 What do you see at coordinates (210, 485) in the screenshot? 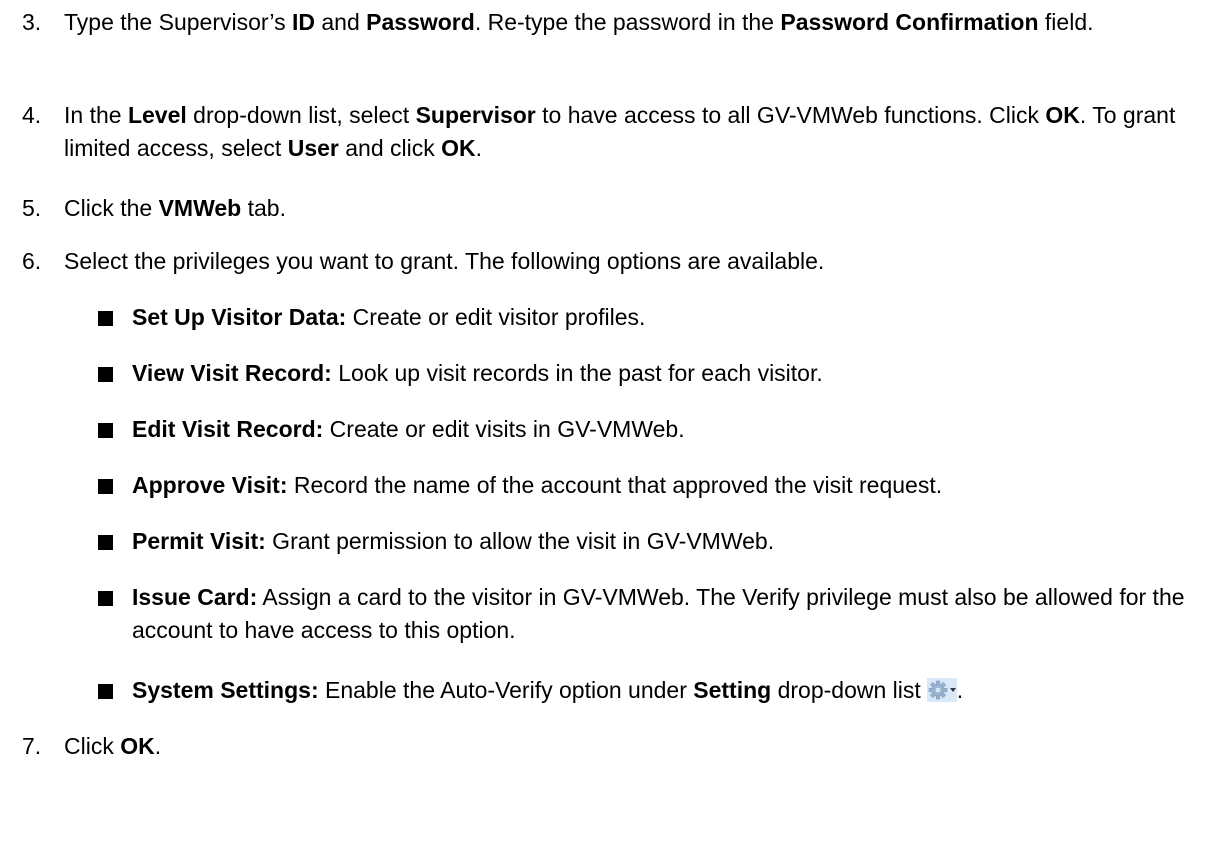
I see `privilege-title: Approve Visit:` at bounding box center [210, 485].